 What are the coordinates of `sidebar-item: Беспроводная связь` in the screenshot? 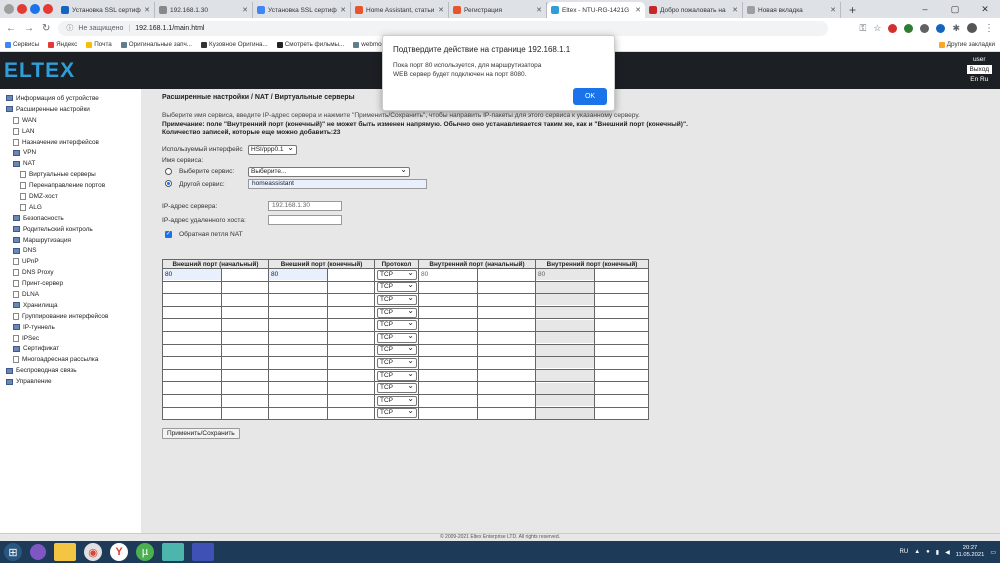 It's located at (73, 370).